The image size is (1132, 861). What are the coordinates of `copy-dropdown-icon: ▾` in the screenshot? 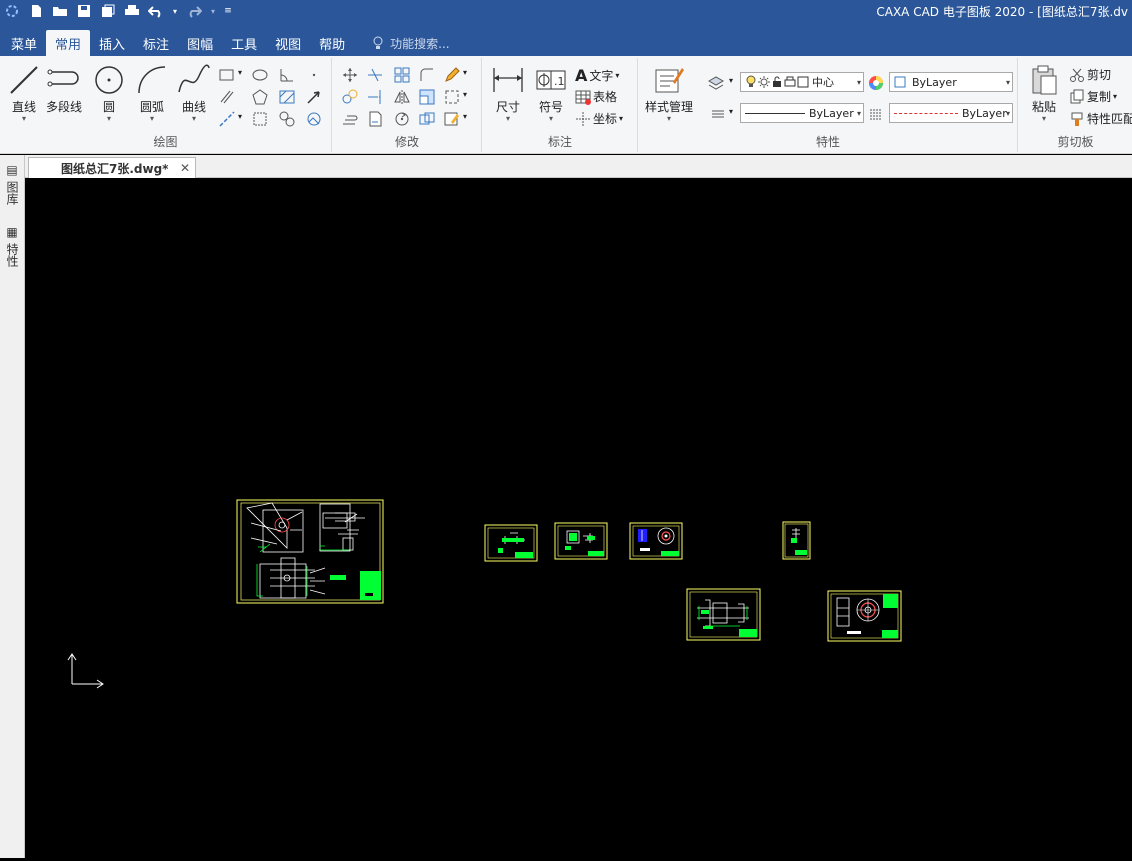 It's located at (1115, 96).